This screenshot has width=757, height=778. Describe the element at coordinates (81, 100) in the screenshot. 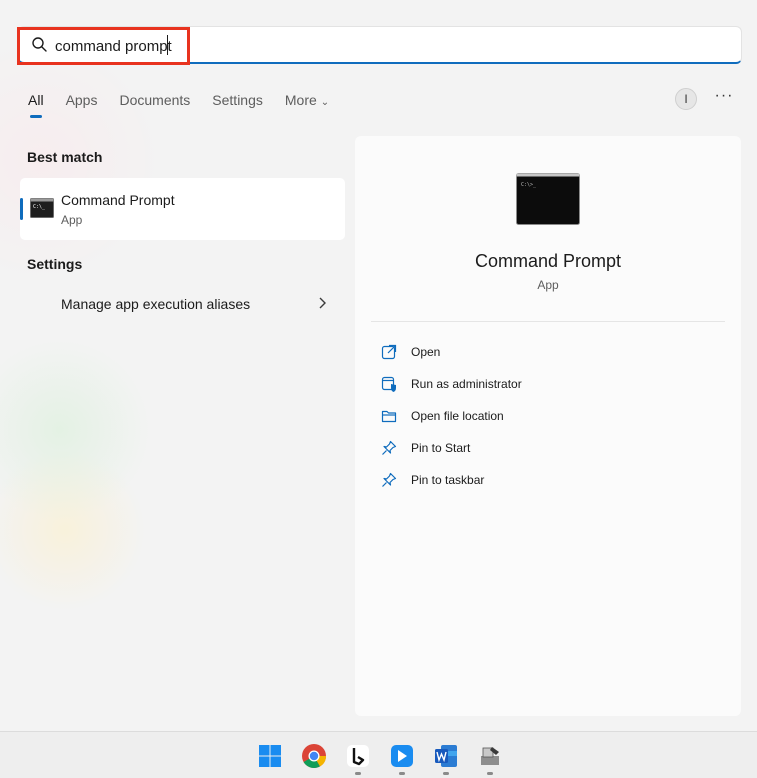

I see `tab-label: Apps` at that location.